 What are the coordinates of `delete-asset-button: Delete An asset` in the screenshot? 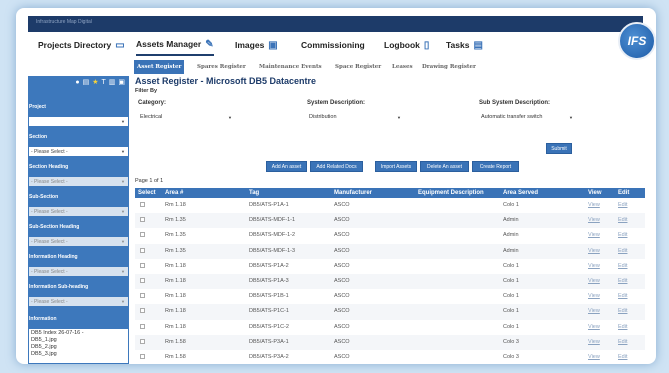 It's located at (444, 166).